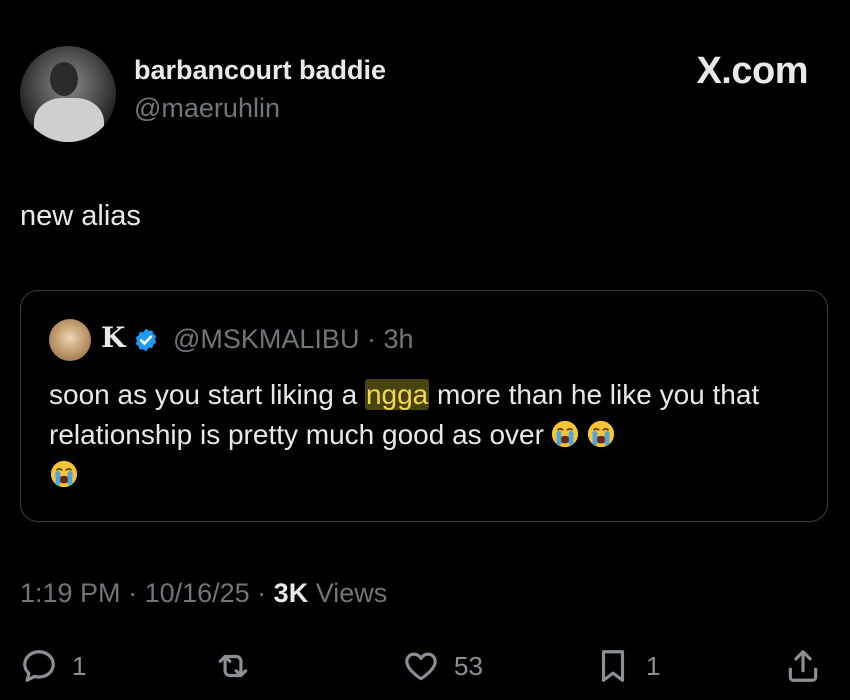  What do you see at coordinates (398, 339) in the screenshot?
I see `quoted-time: 3h` at bounding box center [398, 339].